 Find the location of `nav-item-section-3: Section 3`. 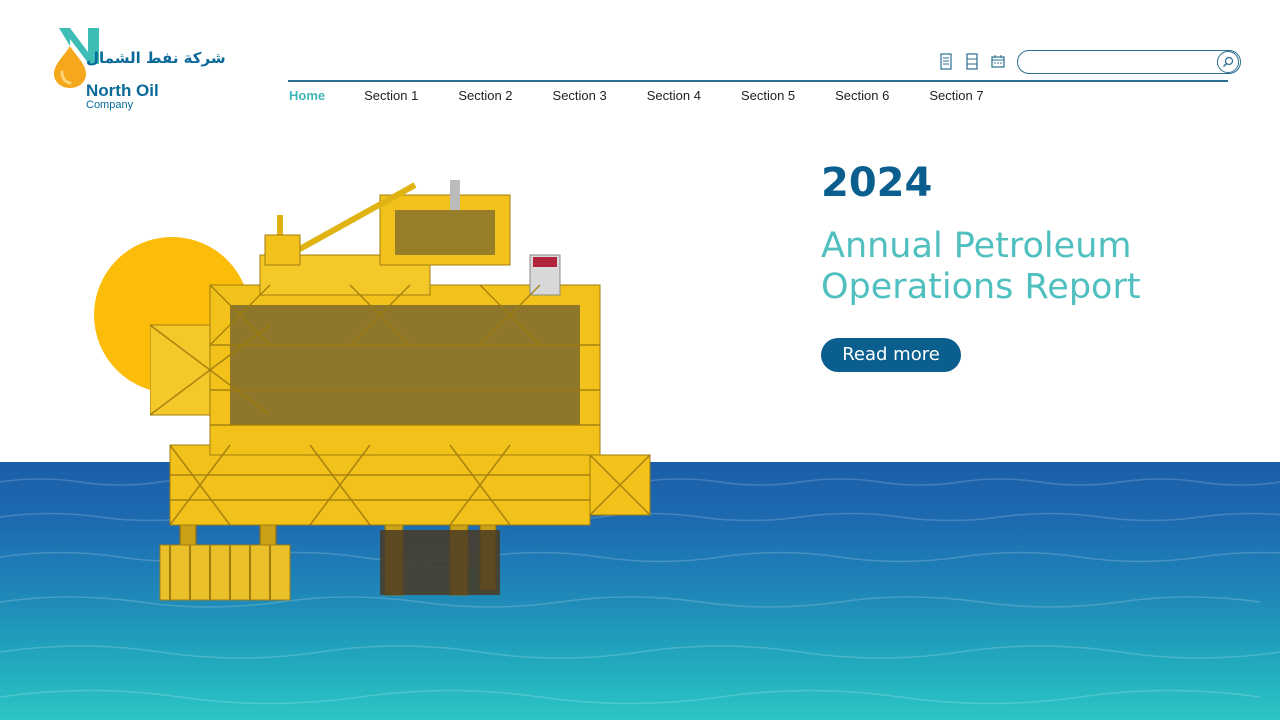

nav-item-section-3: Section 3 is located at coordinates (580, 96).